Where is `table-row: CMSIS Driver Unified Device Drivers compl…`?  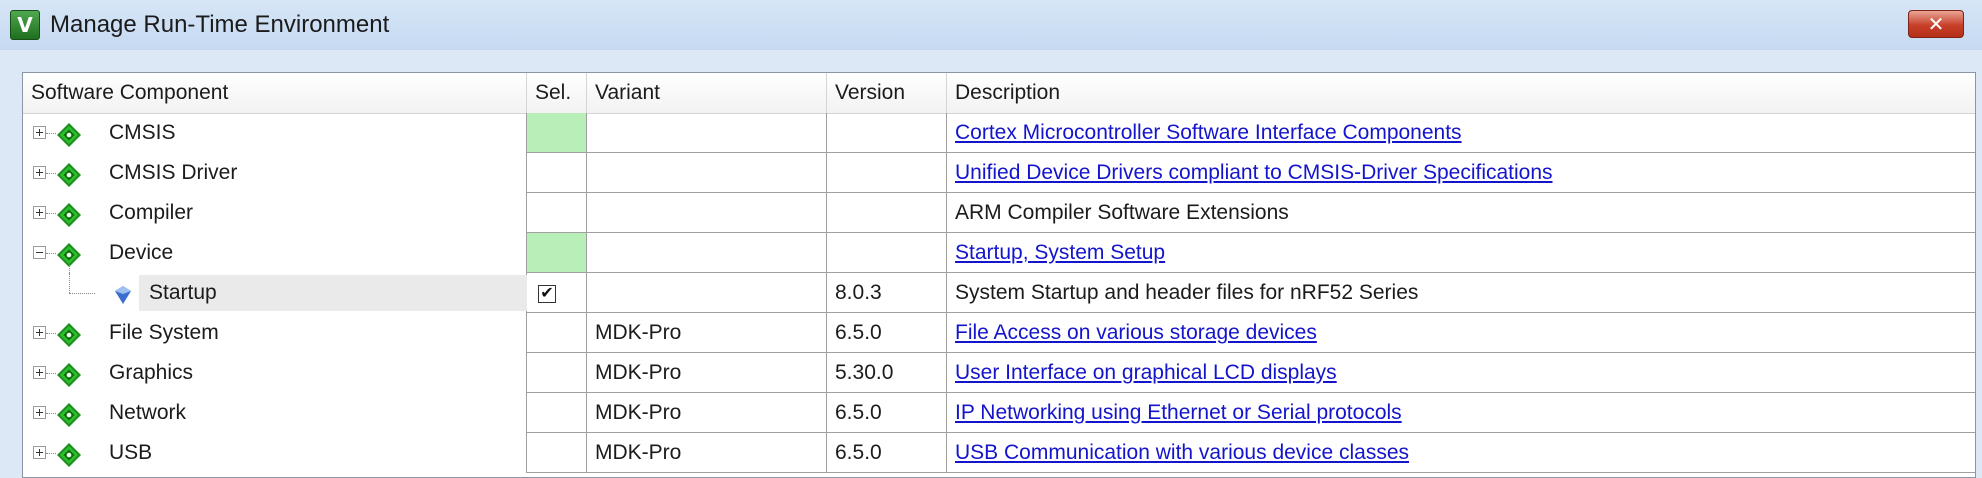 table-row: CMSIS Driver Unified Device Drivers compl… is located at coordinates (999, 173).